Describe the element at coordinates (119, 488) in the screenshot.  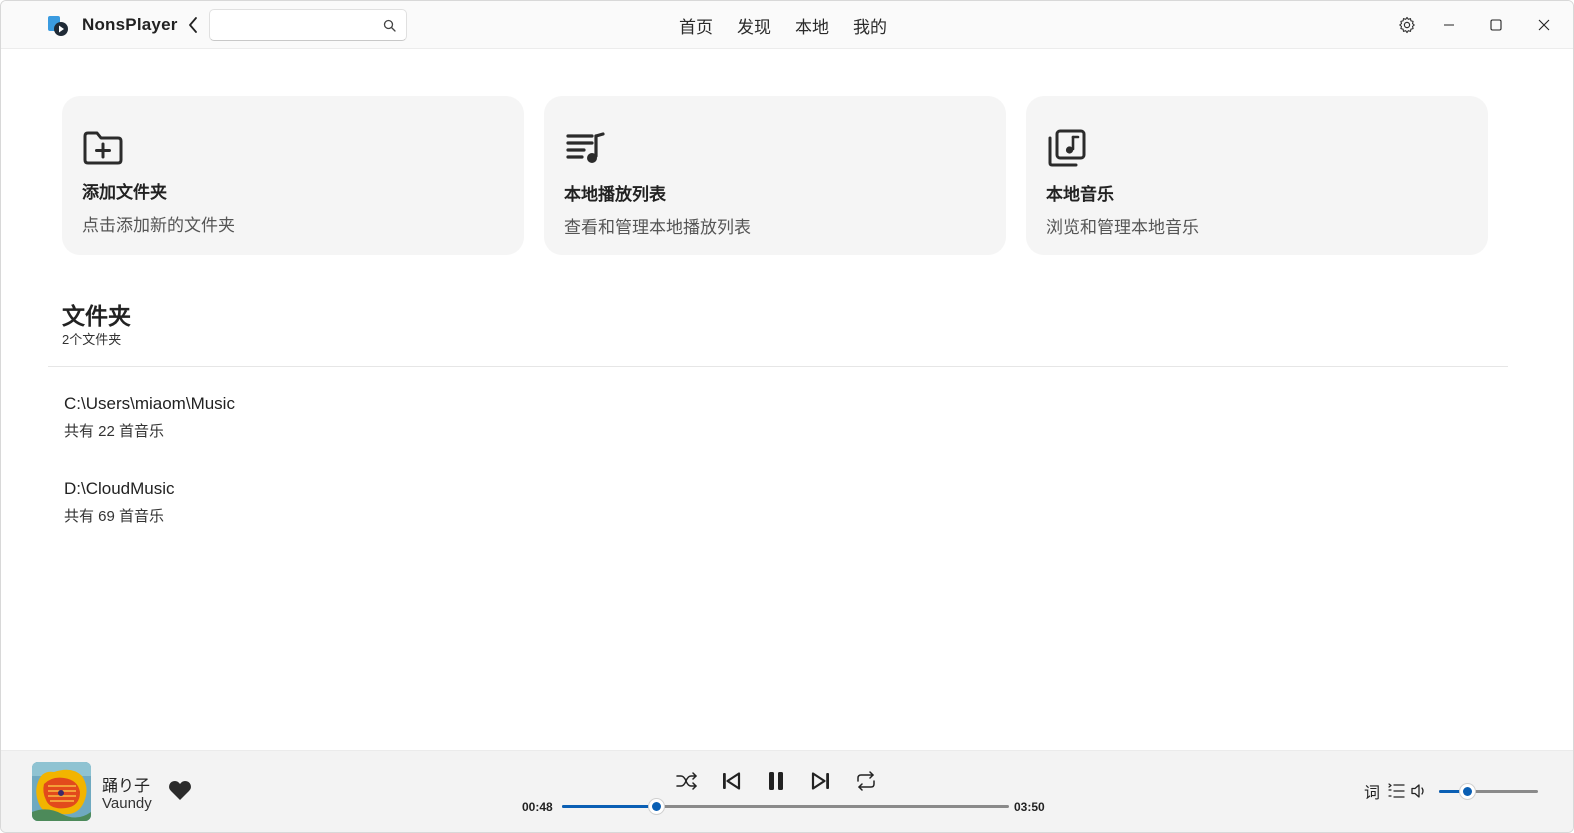
I see `folder-path: D:\CloudMusic` at that location.